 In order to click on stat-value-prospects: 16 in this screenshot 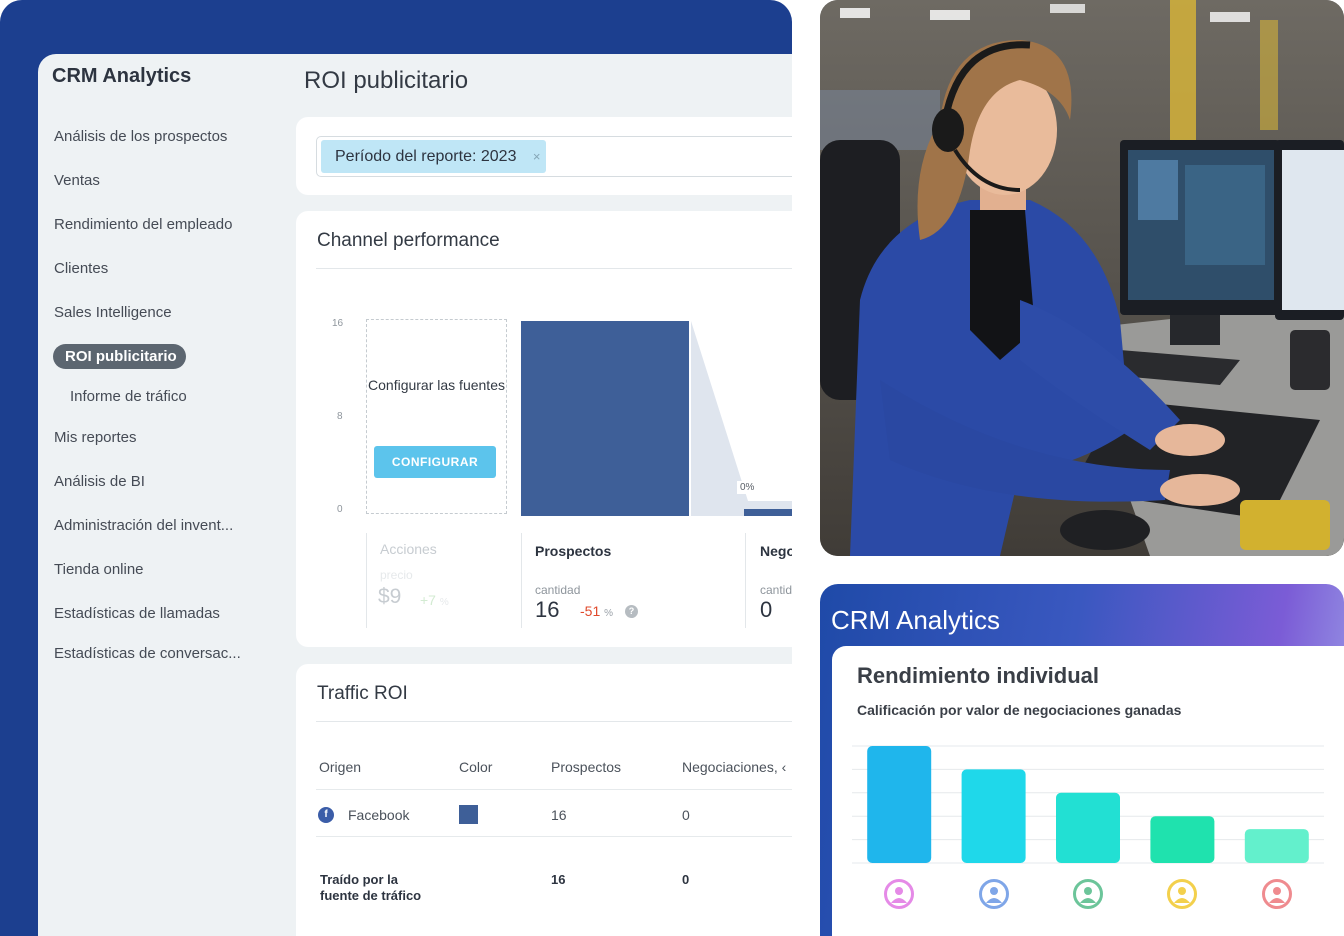, I will do `click(547, 609)`.